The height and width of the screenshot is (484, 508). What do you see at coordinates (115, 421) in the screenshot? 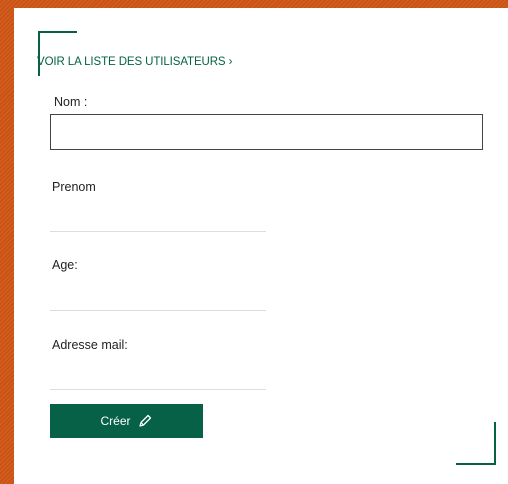
I see `create-button-label: Créer` at bounding box center [115, 421].